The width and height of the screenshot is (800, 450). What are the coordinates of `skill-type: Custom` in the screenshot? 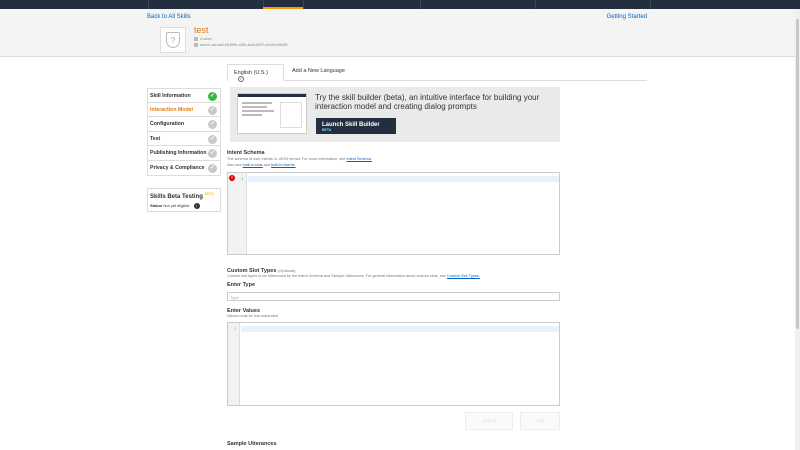 It's located at (206, 39).